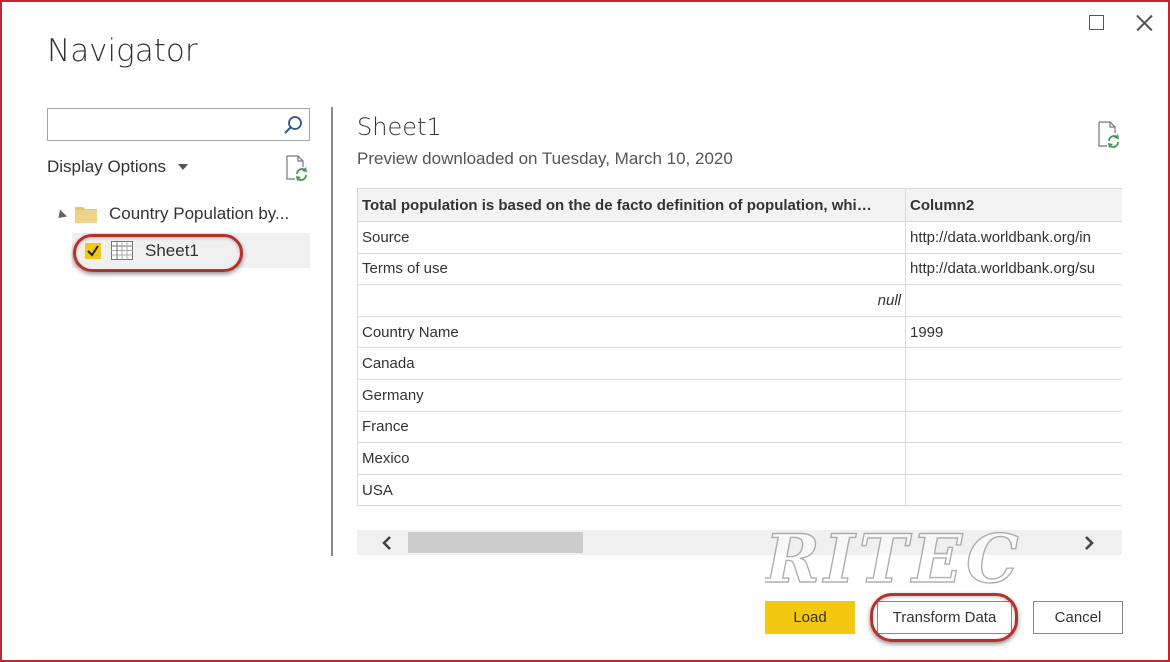  I want to click on horizontal-scrollbar, so click(739, 542).